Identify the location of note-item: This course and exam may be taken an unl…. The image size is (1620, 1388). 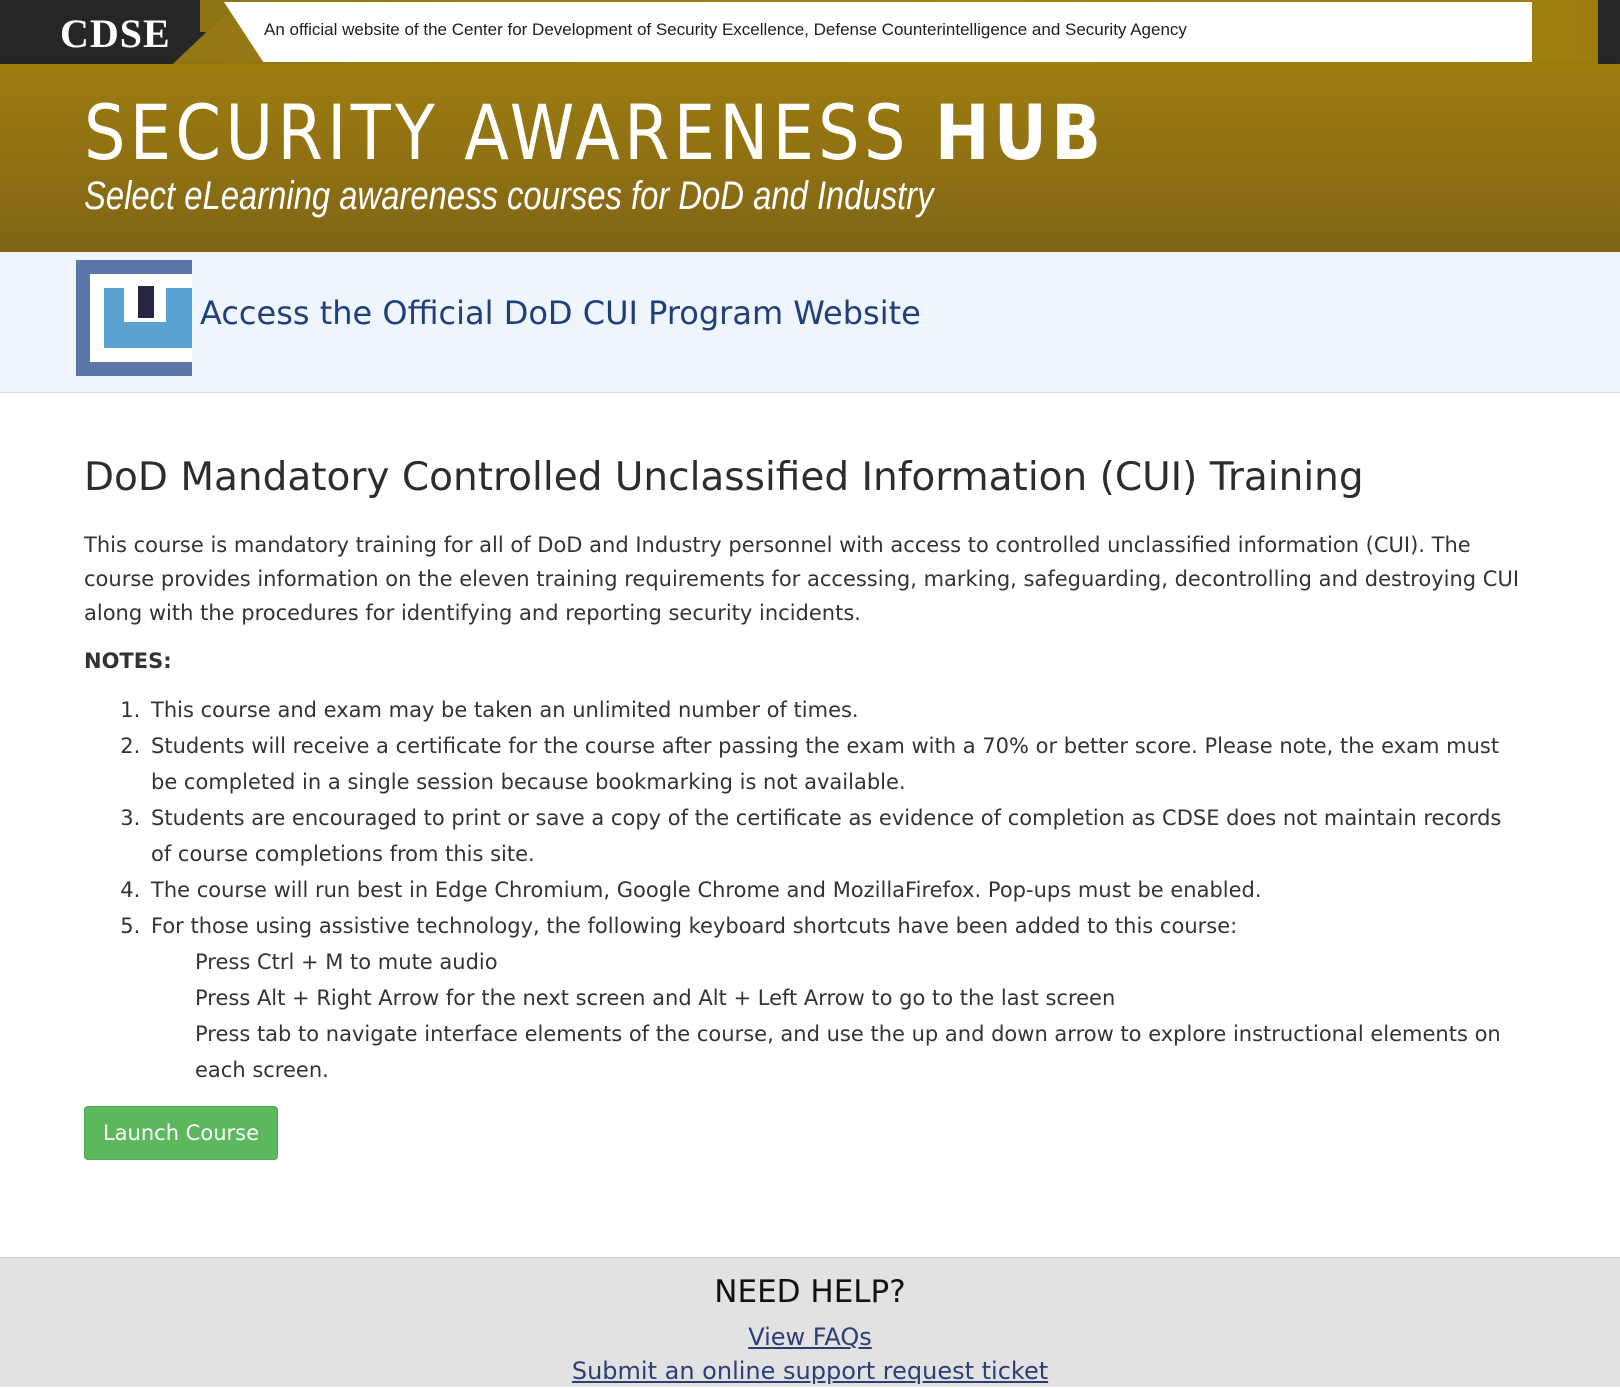
(825, 710).